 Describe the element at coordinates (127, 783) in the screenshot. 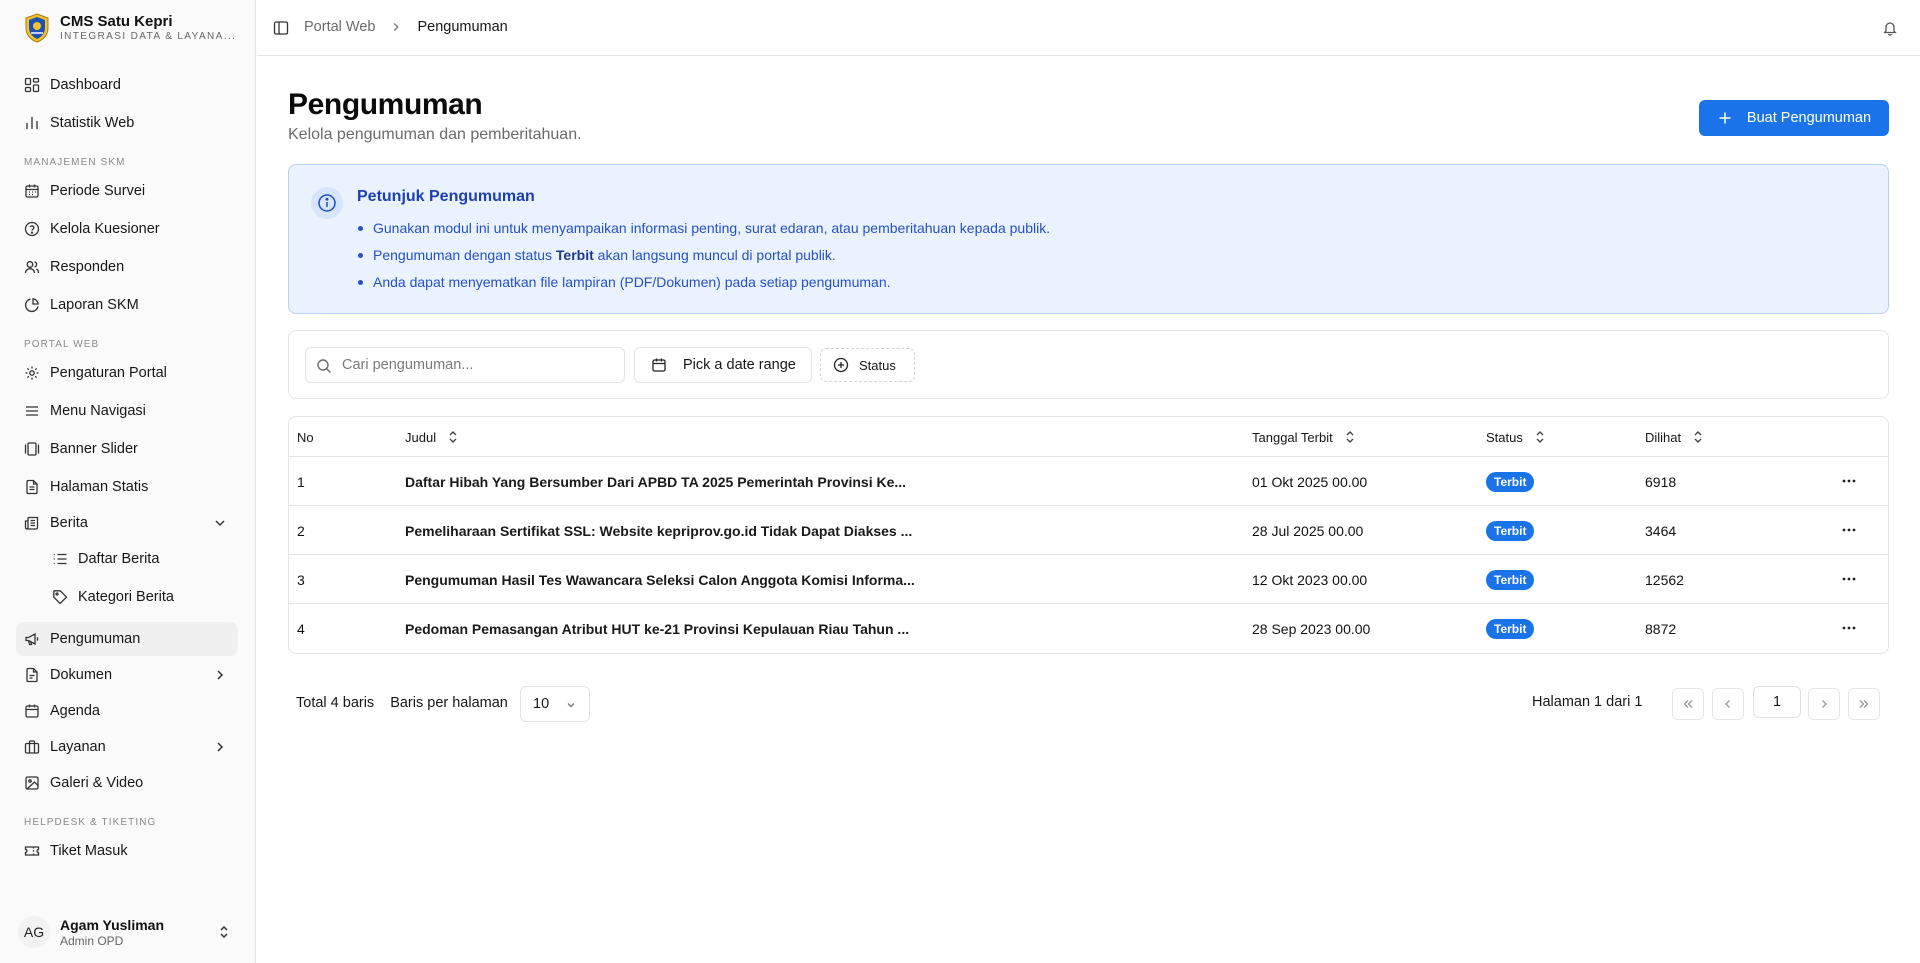

I see `sidebar-item-galeri-video: Galeri & Video` at that location.